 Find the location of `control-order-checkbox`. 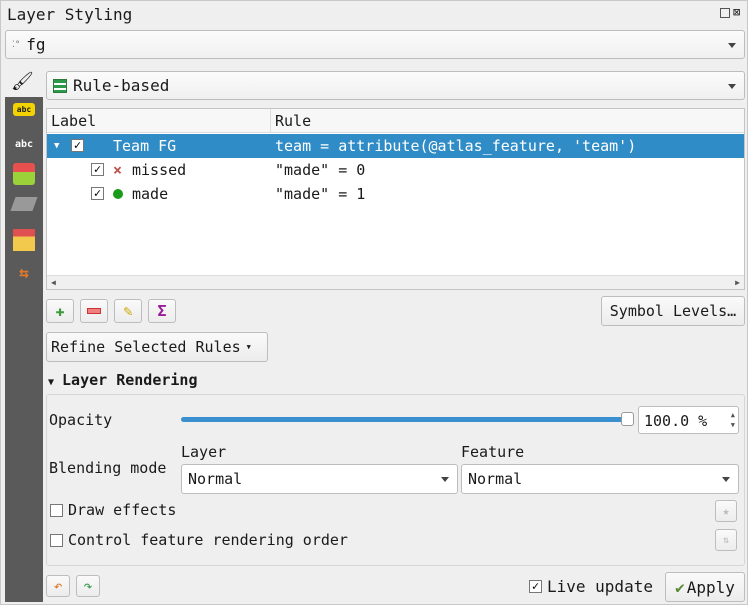

control-order-checkbox is located at coordinates (56, 540).